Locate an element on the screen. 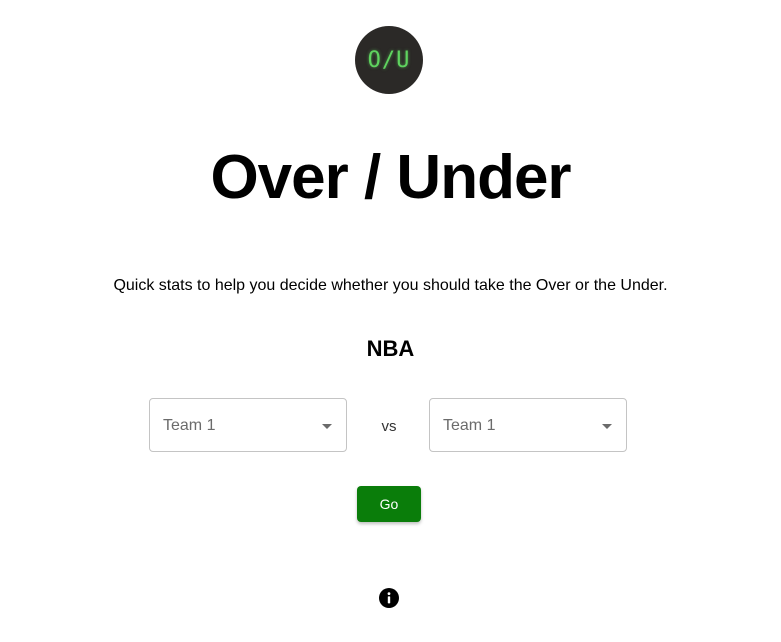  info-icon is located at coordinates (389, 598).